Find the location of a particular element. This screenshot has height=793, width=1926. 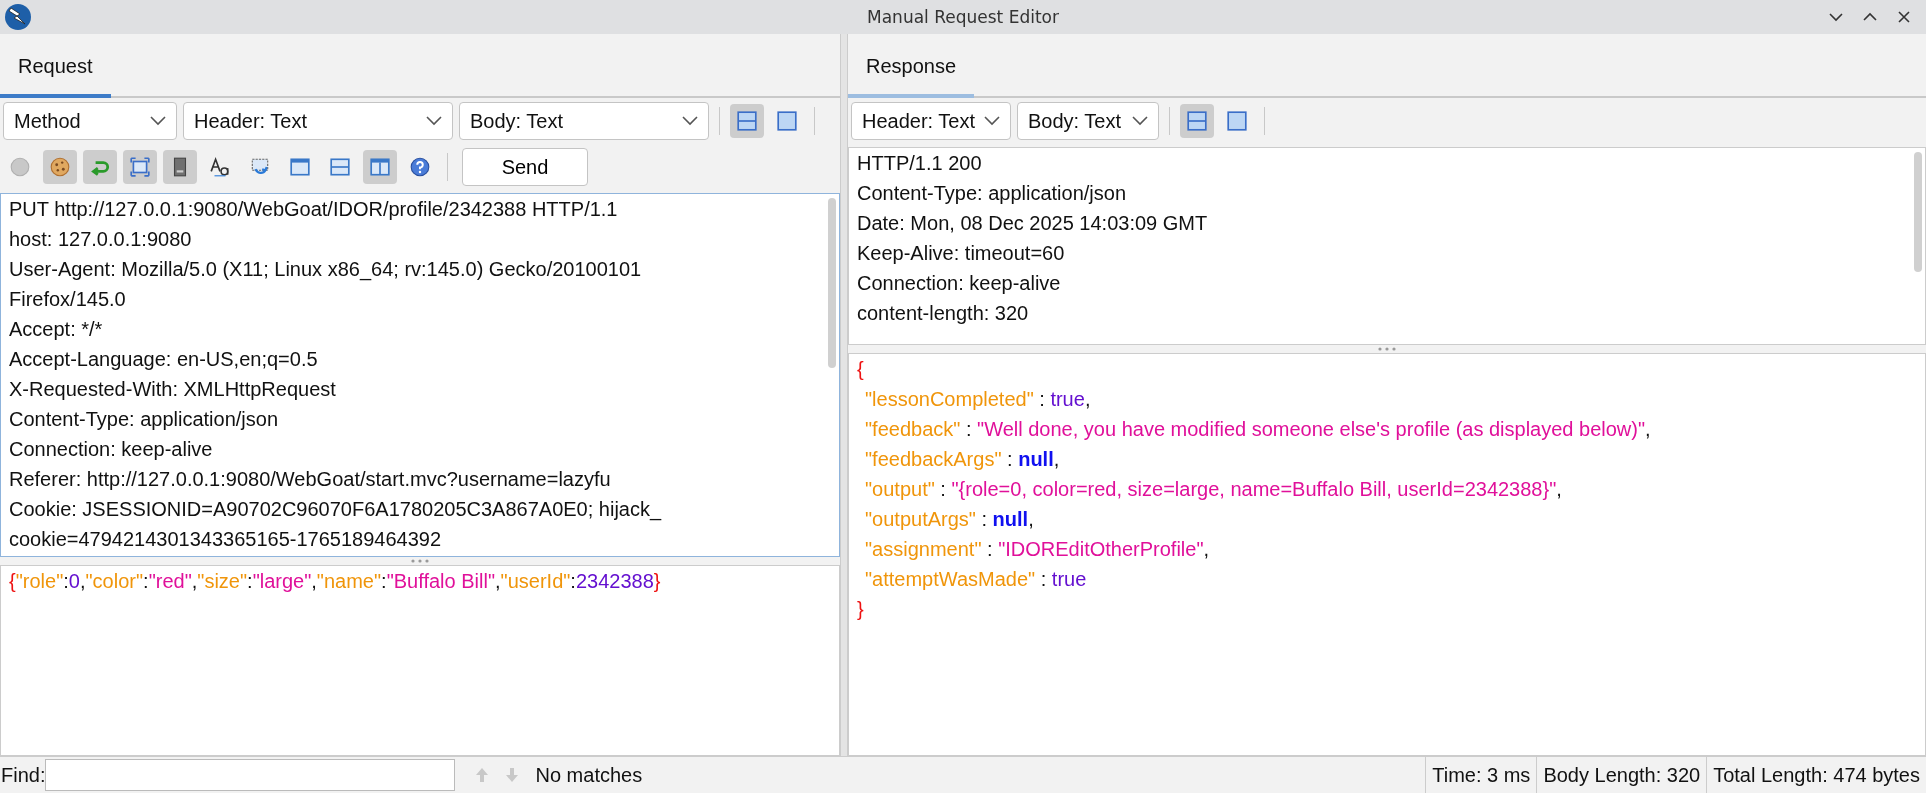

response-header-viewer: HTTP/1.1 200 Content-Type: application/json Date: Mon, 08 Dec 2025 14:03:09 GMT Keep-Alive: timeout=60 Connection: keep-alive content-length: 320 is located at coordinates (1387, 246).